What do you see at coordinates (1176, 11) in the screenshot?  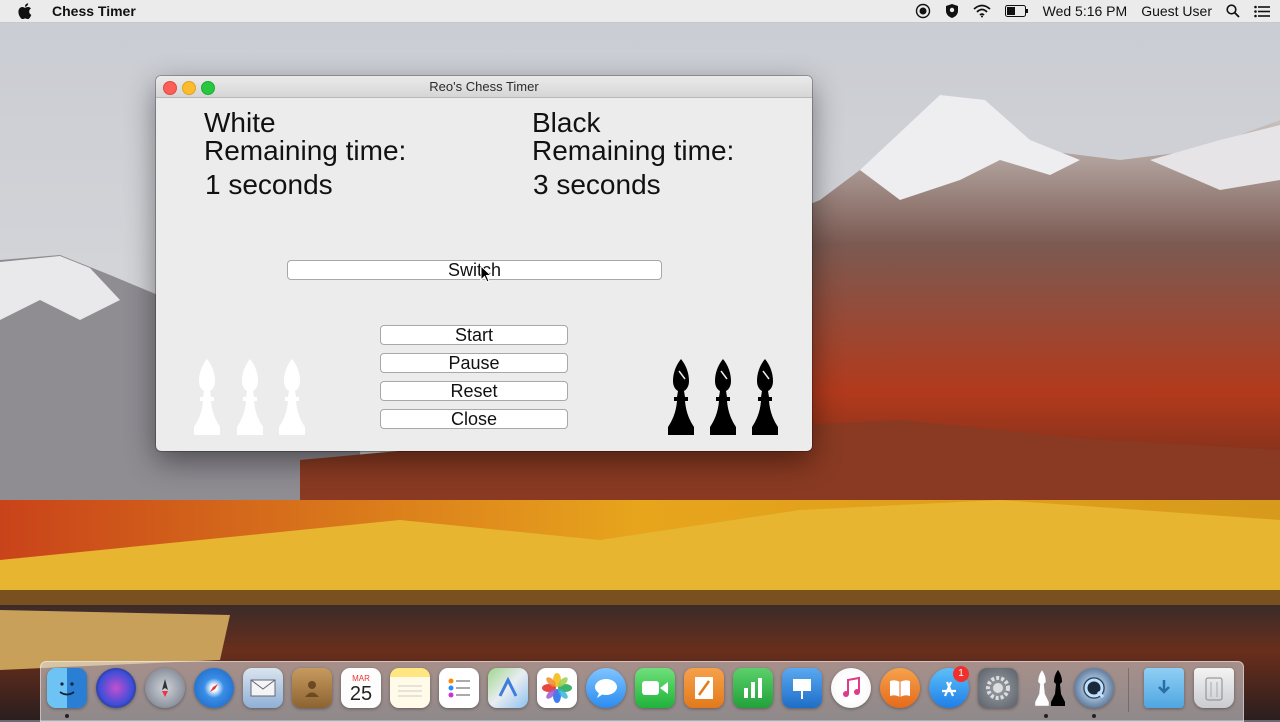 I see `menubar-user: Guest User` at bounding box center [1176, 11].